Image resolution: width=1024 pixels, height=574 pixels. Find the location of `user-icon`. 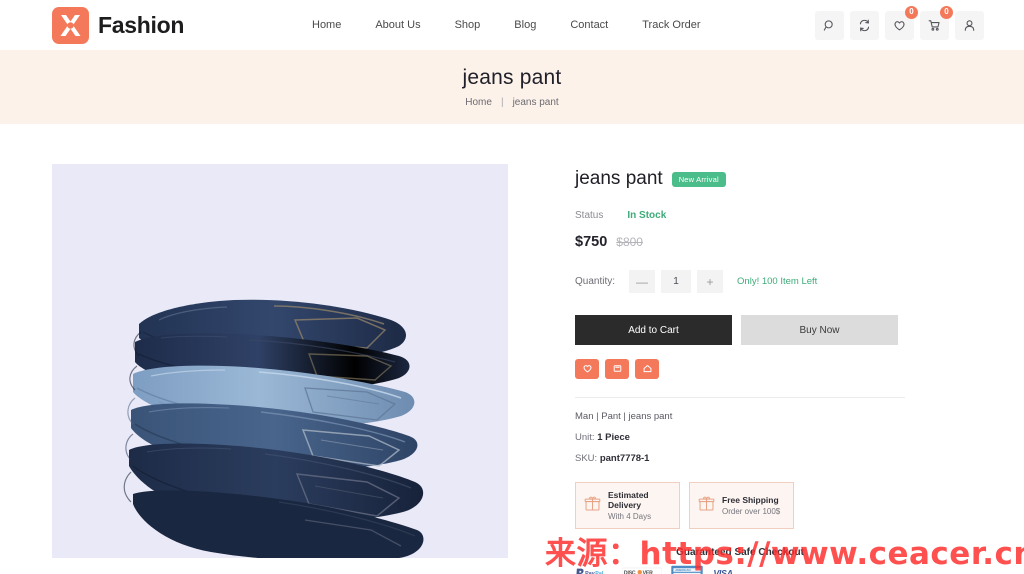

user-icon is located at coordinates (969, 25).